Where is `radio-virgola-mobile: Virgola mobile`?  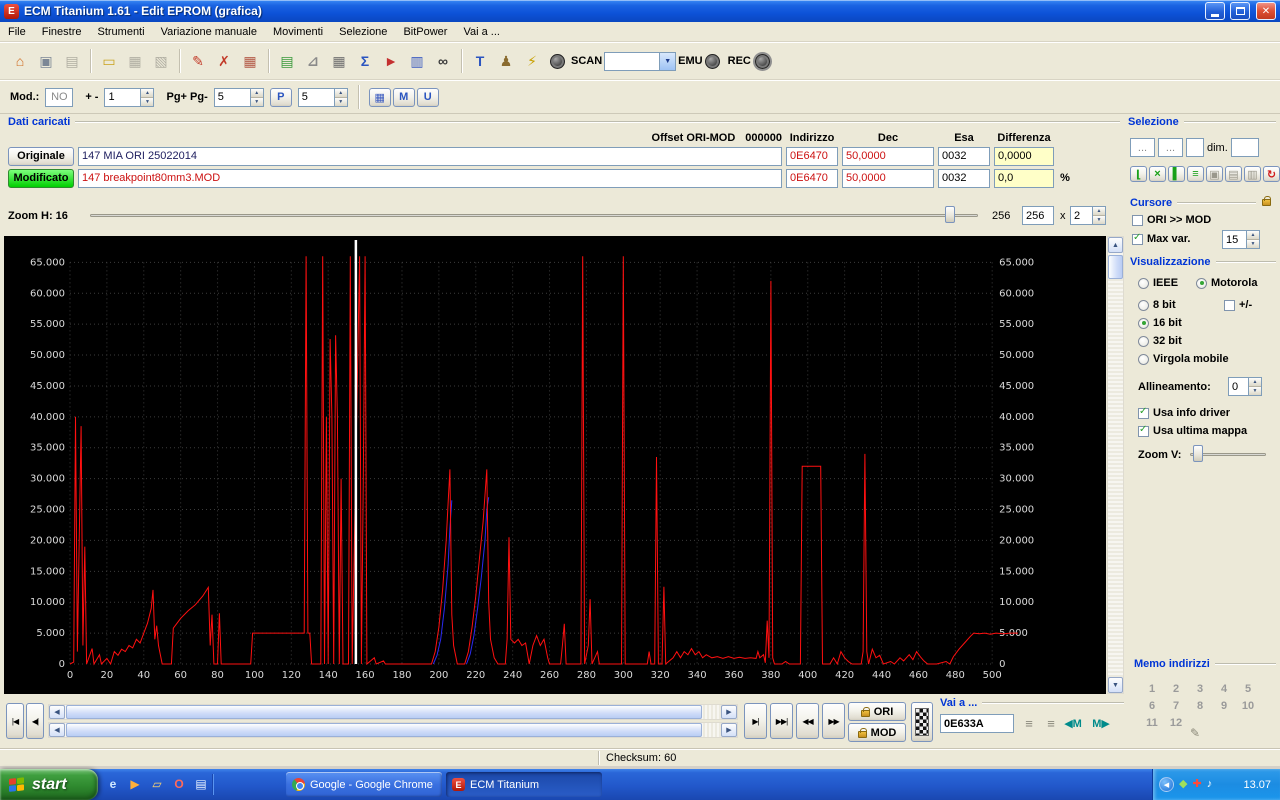 radio-virgola-mobile: Virgola mobile is located at coordinates (1183, 359).